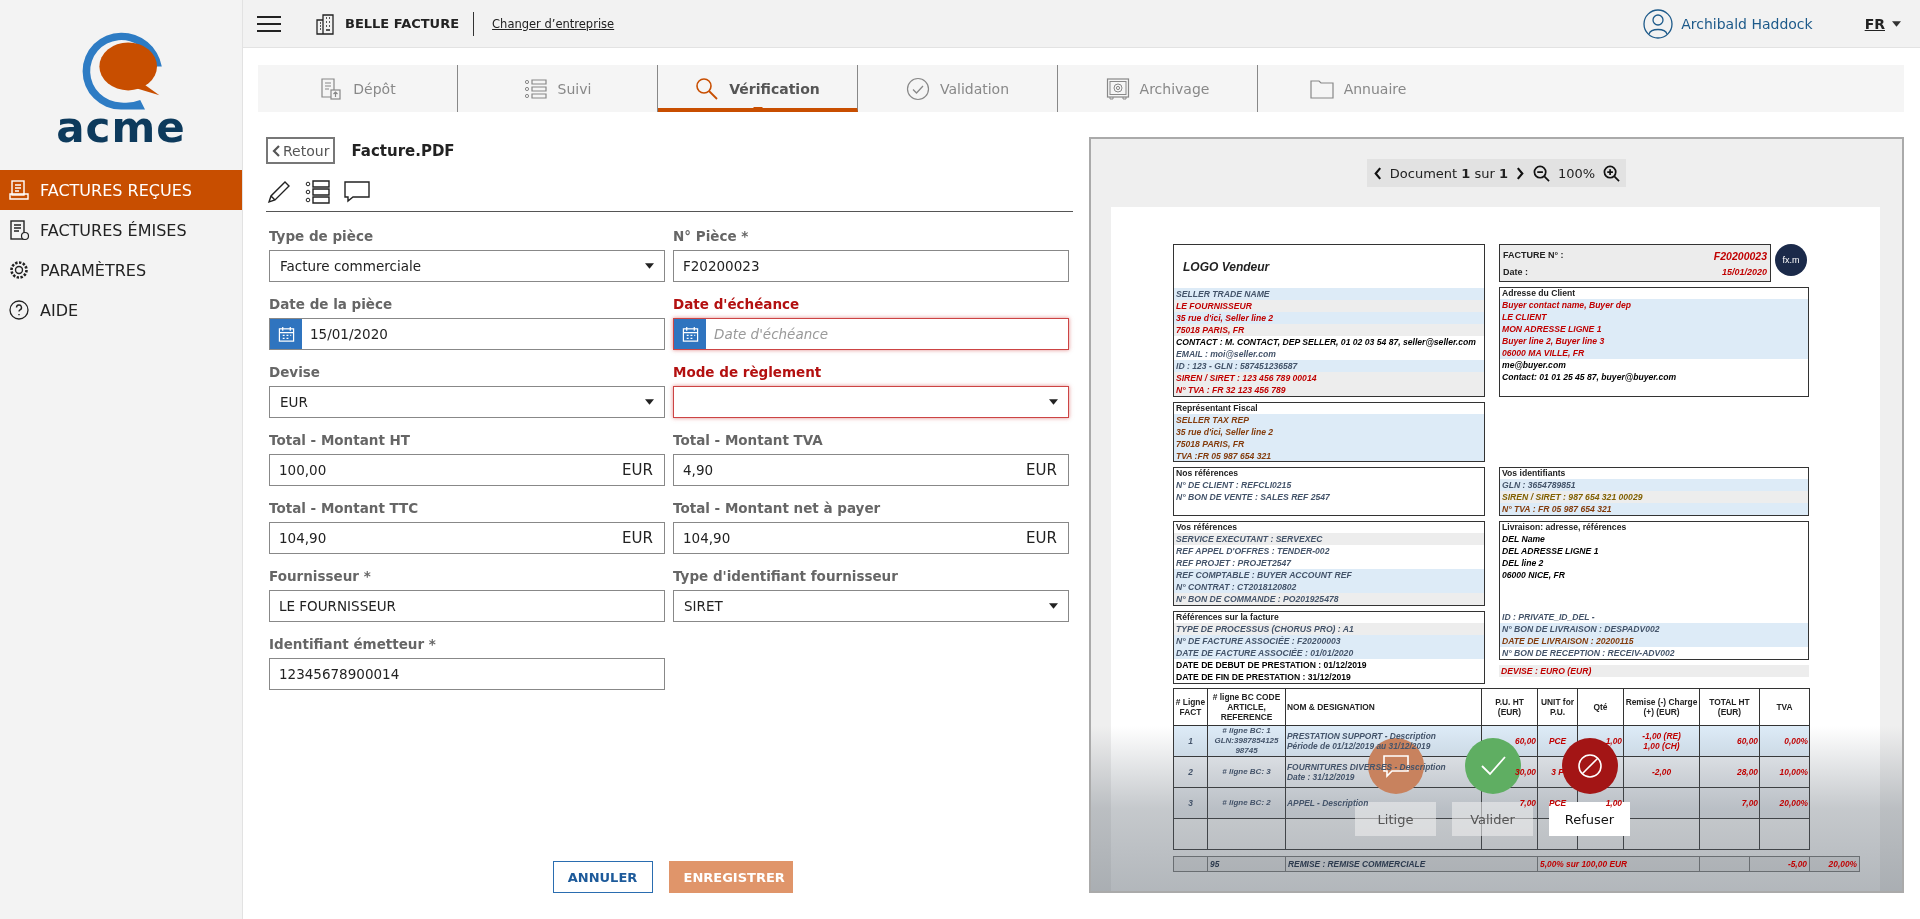 The width and height of the screenshot is (1920, 919). I want to click on zoom-in-icon, so click(1612, 173).